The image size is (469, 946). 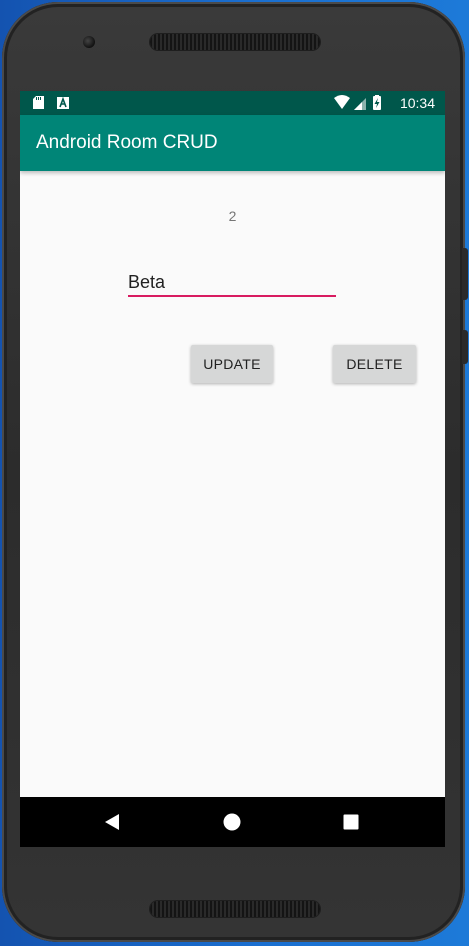 What do you see at coordinates (232, 364) in the screenshot?
I see `update-button: UPDATE` at bounding box center [232, 364].